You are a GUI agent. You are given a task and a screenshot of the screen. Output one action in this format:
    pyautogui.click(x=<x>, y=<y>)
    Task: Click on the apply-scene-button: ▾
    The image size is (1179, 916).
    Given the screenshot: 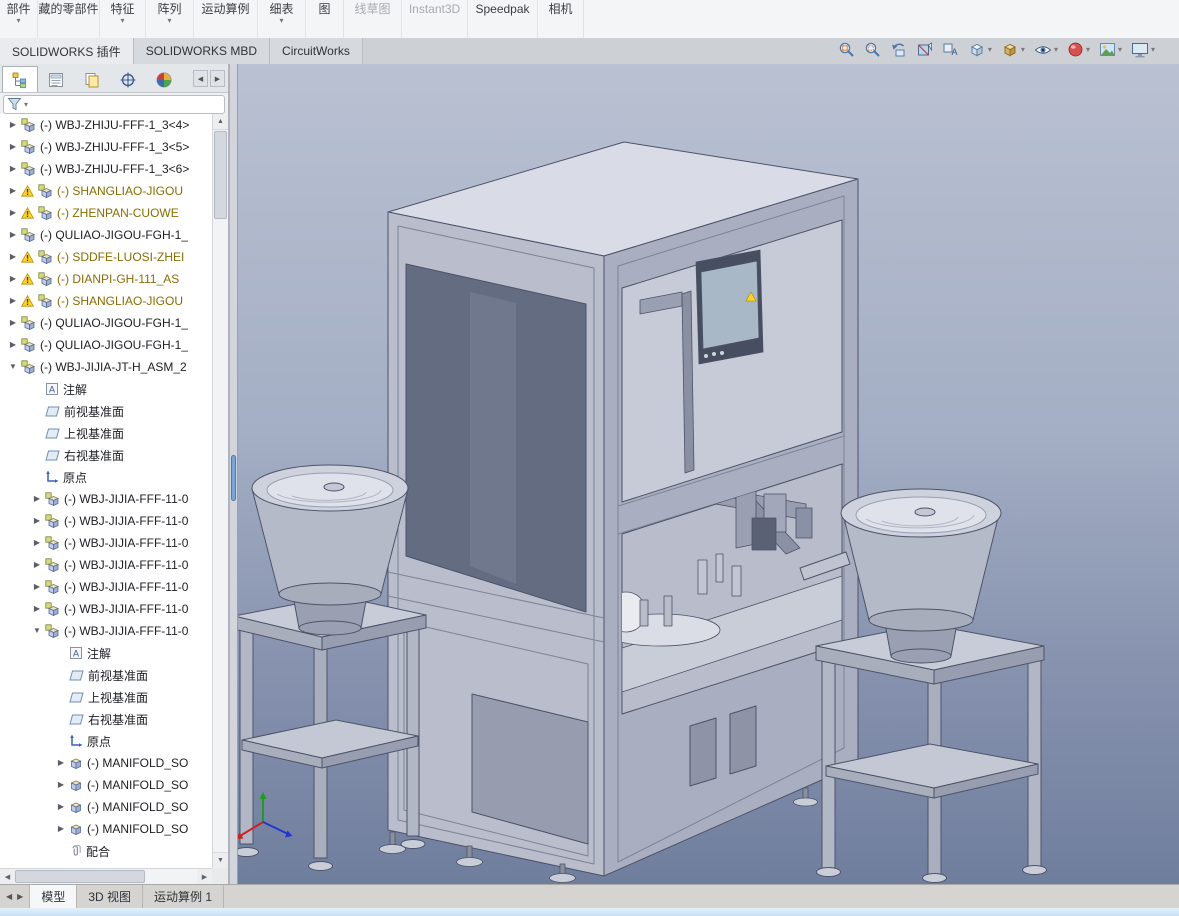 What is the action you would take?
    pyautogui.click(x=1110, y=49)
    